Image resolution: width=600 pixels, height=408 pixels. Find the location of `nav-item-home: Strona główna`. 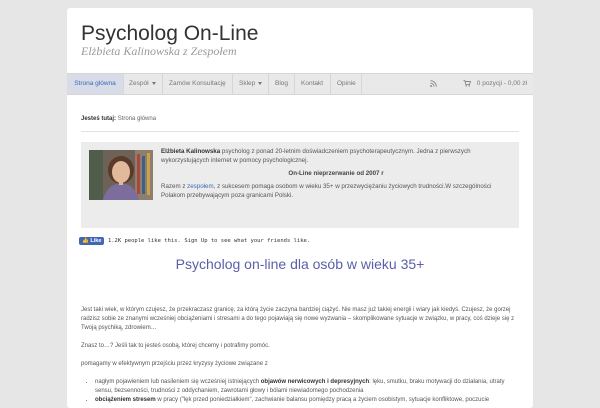

nav-item-home: Strona główna is located at coordinates (95, 84).